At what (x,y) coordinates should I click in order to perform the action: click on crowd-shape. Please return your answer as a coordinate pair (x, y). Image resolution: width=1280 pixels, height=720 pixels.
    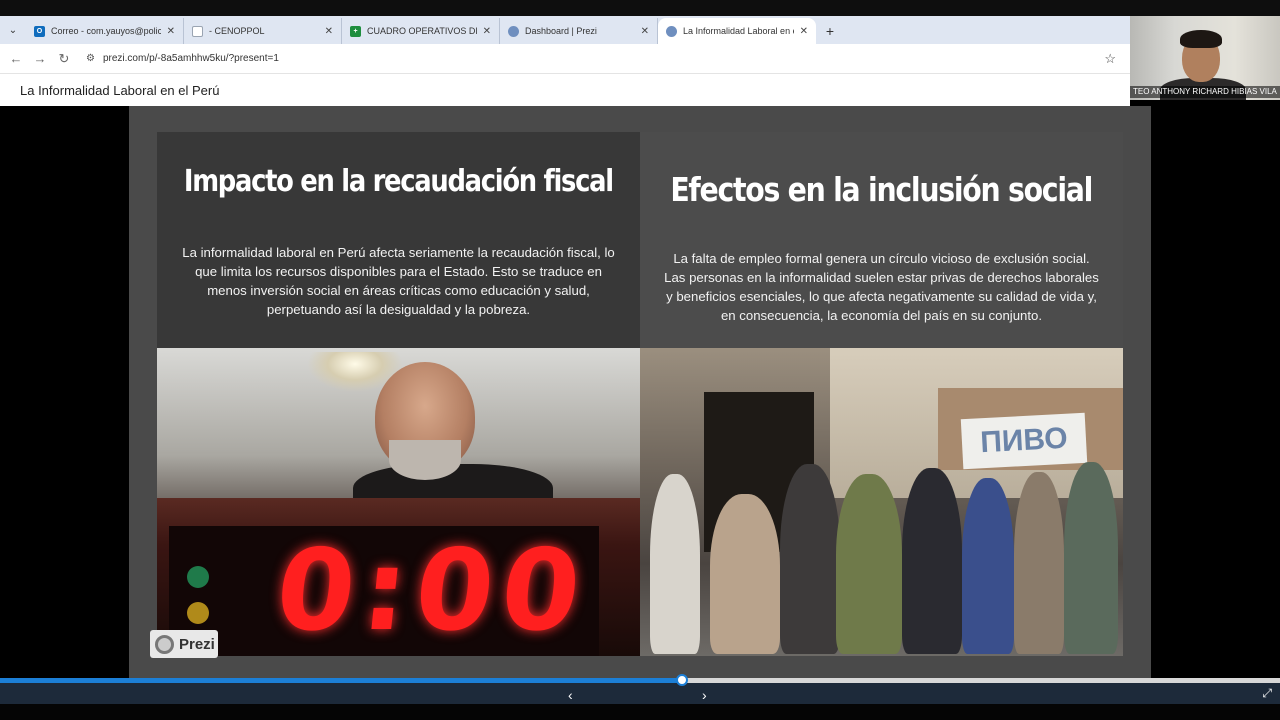
    Looking at the image, I should click on (881, 550).